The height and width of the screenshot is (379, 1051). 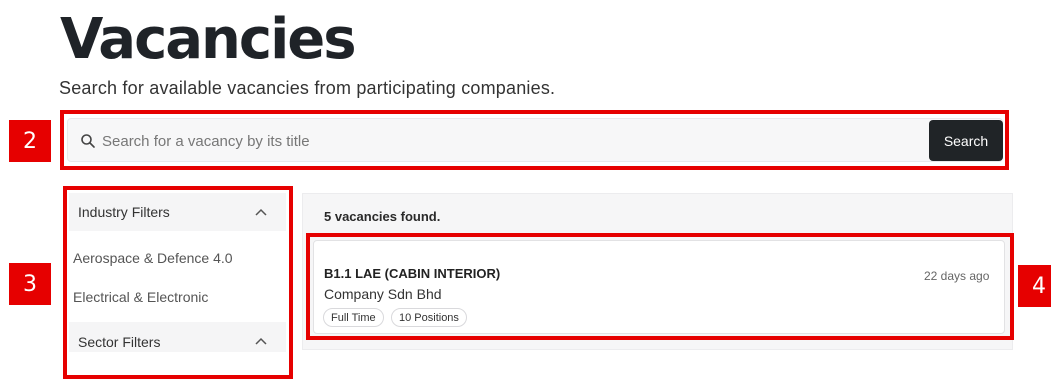 I want to click on annotation-tag-2: 2, so click(x=30, y=141).